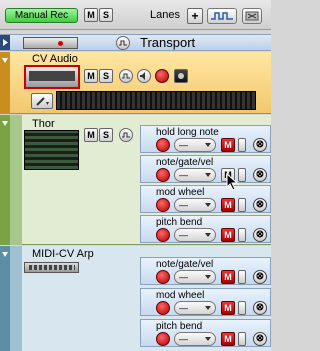 The image size is (320, 351). What do you see at coordinates (106, 135) in the screenshot?
I see `thor-solo-button: S` at bounding box center [106, 135].